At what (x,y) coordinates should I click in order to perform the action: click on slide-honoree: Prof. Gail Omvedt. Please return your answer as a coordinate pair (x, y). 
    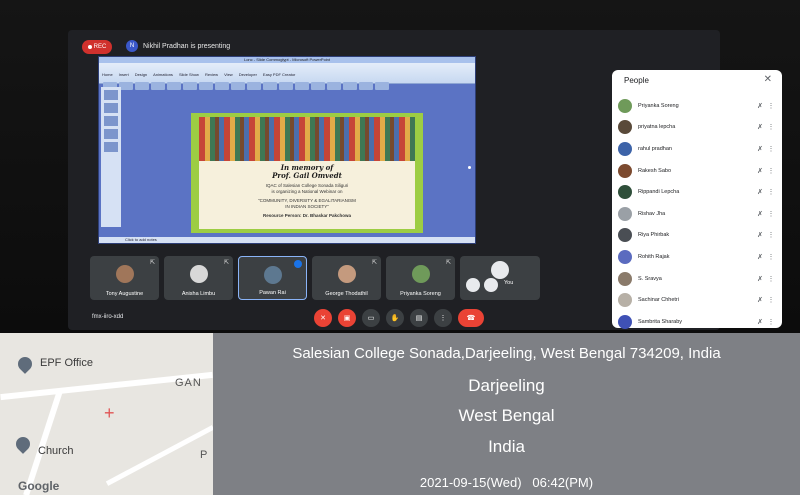
    Looking at the image, I should click on (307, 175).